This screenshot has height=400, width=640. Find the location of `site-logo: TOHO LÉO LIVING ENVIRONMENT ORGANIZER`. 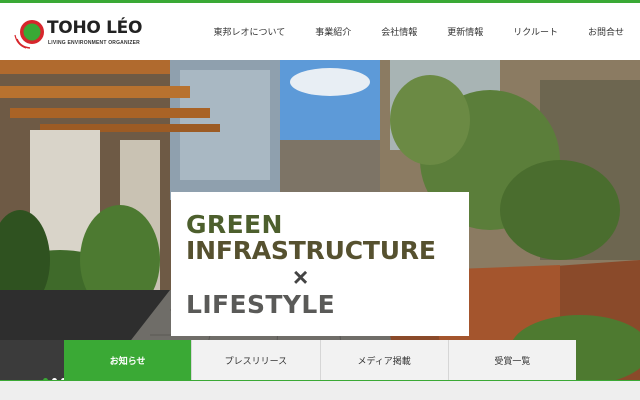

site-logo: TOHO LÉO LIVING ENVIRONMENT ORGANIZER is located at coordinates (78, 34).